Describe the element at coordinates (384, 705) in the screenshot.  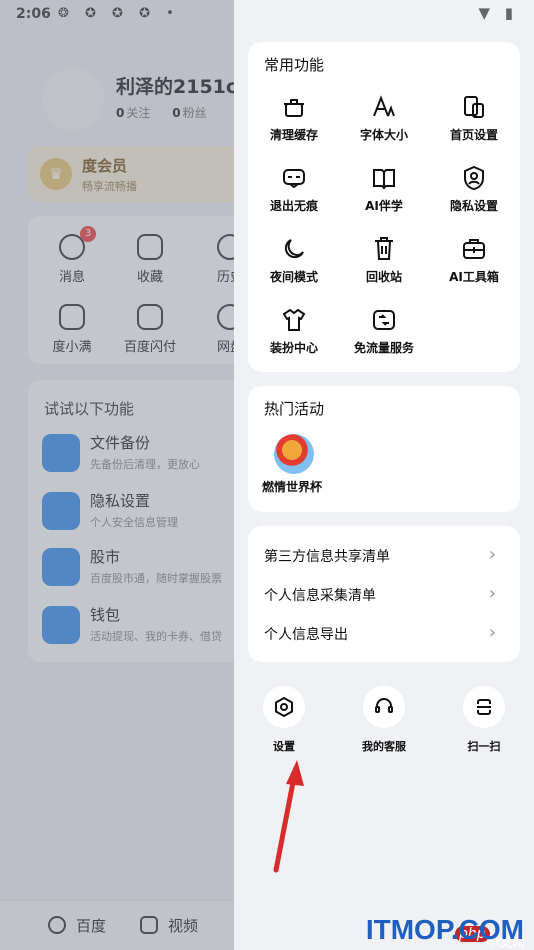
I see `customer-service-icon` at that location.